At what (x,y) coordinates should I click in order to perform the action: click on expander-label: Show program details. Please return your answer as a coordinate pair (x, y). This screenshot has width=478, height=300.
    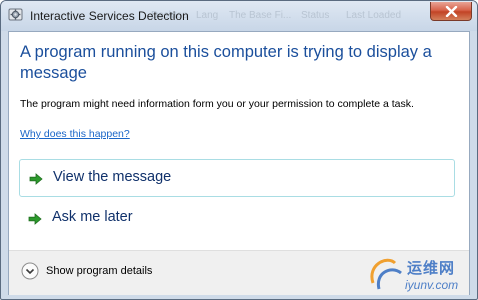
    Looking at the image, I should click on (99, 271).